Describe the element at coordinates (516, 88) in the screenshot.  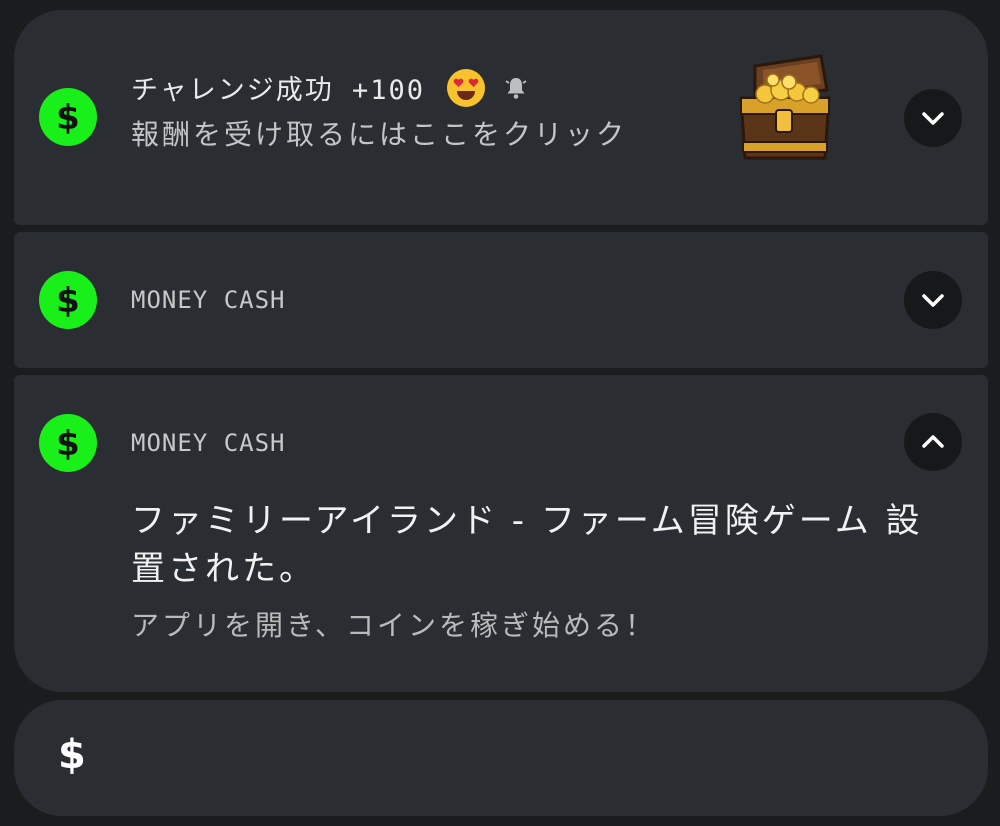
I see `bell-icon` at that location.